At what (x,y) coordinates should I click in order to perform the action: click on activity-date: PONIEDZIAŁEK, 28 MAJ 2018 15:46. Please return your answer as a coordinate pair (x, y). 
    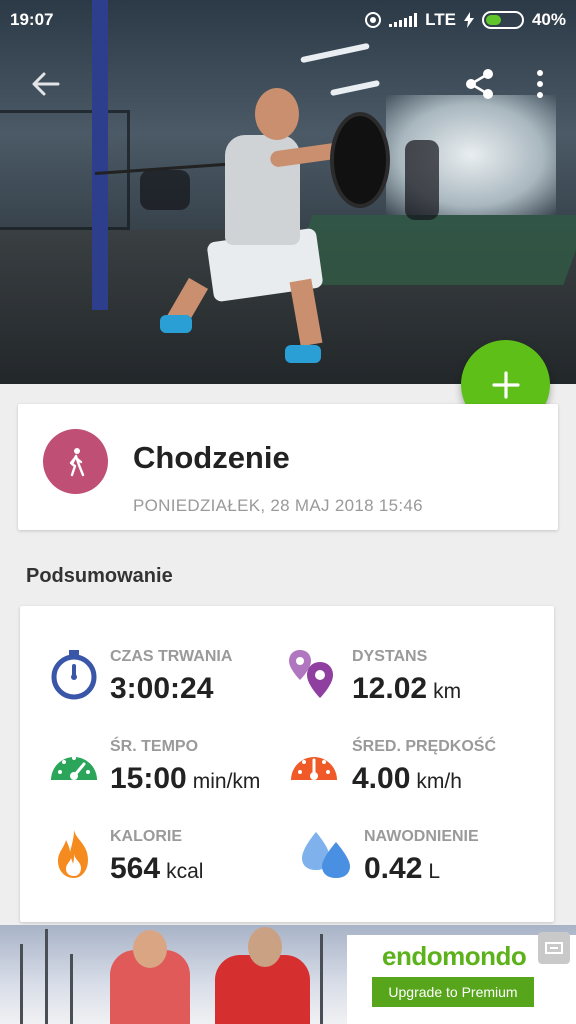
    Looking at the image, I should click on (278, 505).